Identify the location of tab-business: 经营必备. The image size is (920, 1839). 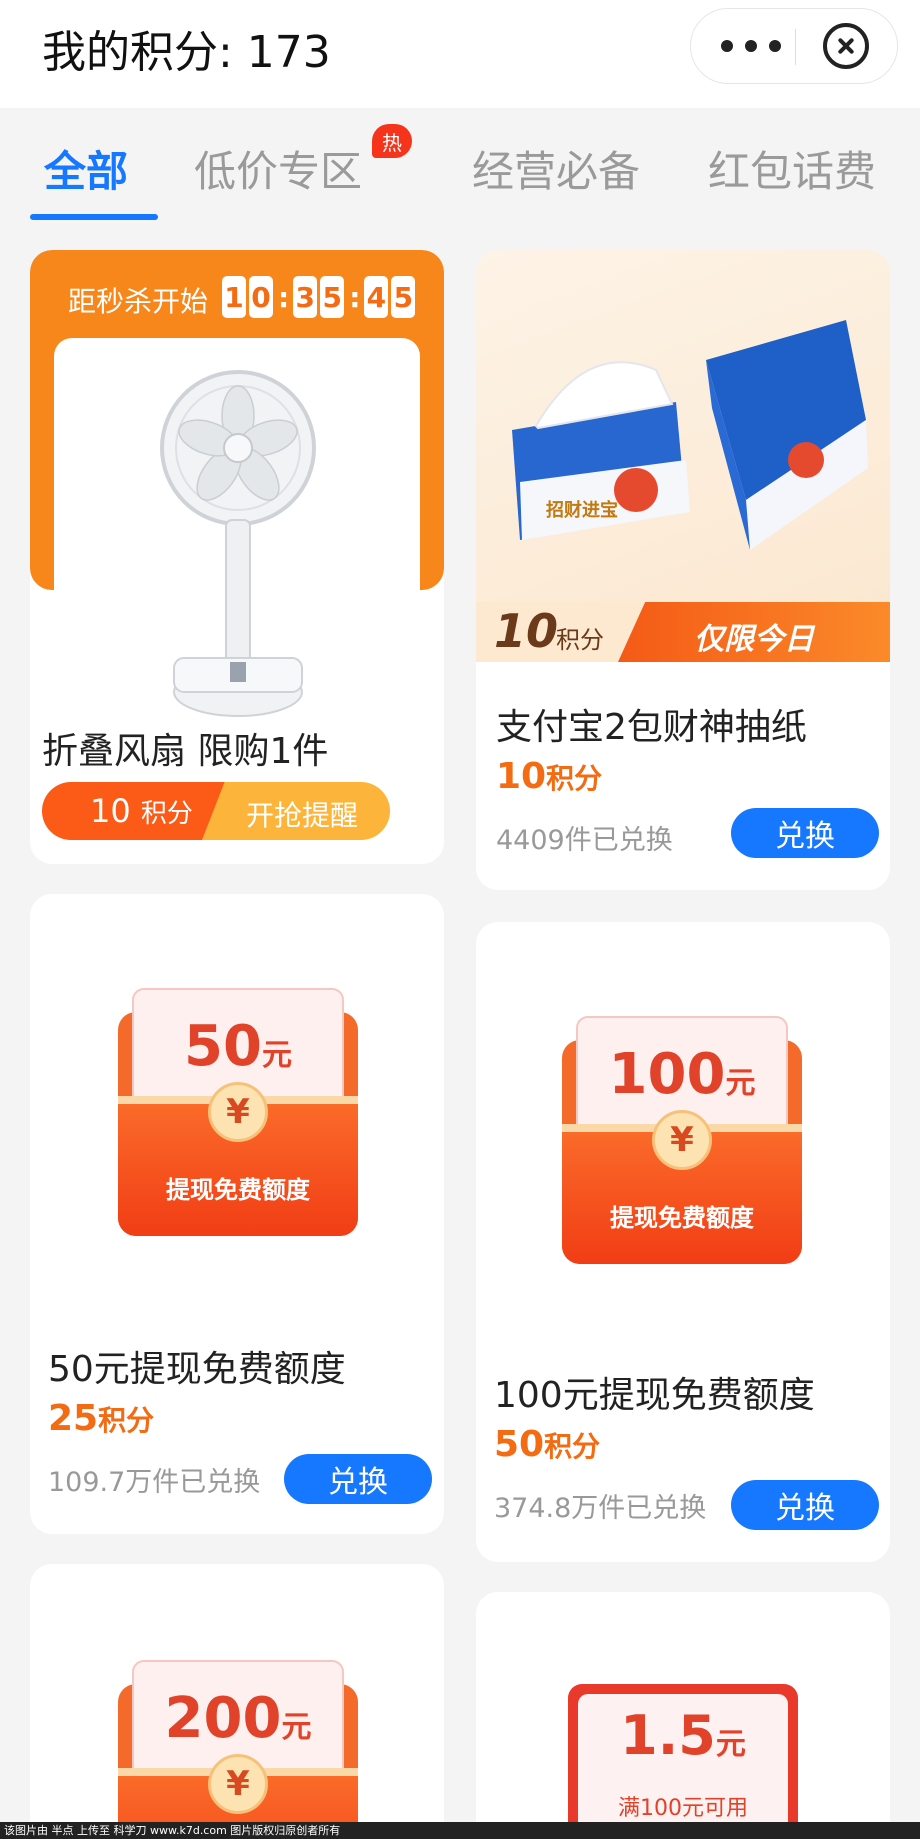
(556, 168).